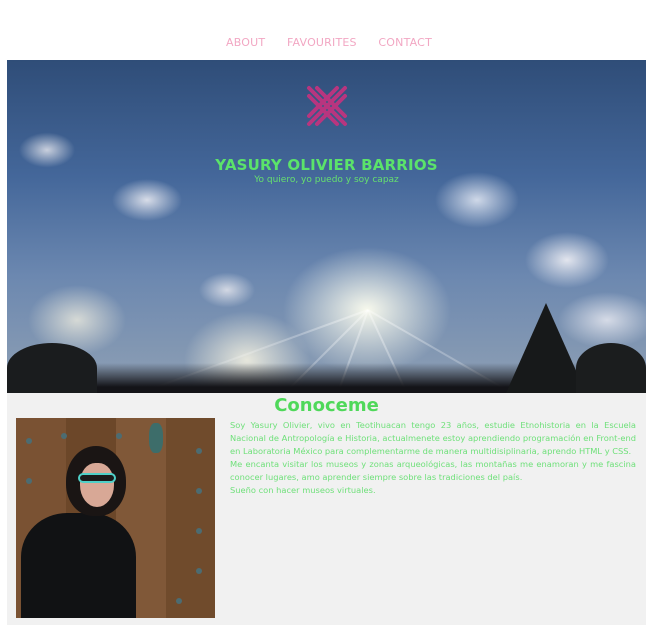 Image resolution: width=658 pixels, height=625 pixels. I want to click on site-title: YASURY OLIVIER BARRIOS, so click(326, 165).